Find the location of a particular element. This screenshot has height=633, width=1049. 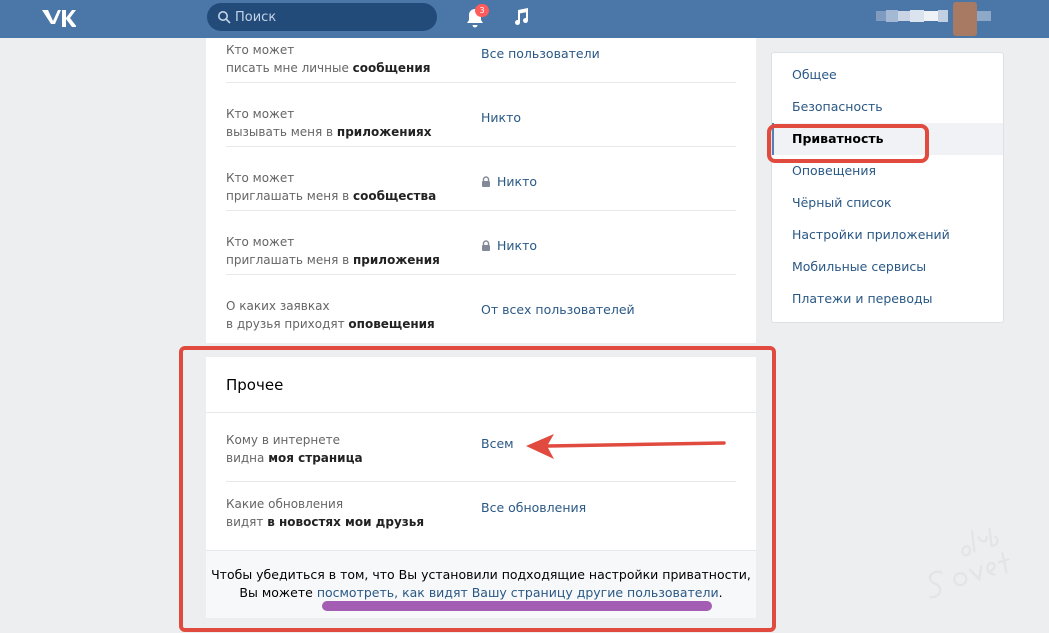

search-box is located at coordinates (322, 17).